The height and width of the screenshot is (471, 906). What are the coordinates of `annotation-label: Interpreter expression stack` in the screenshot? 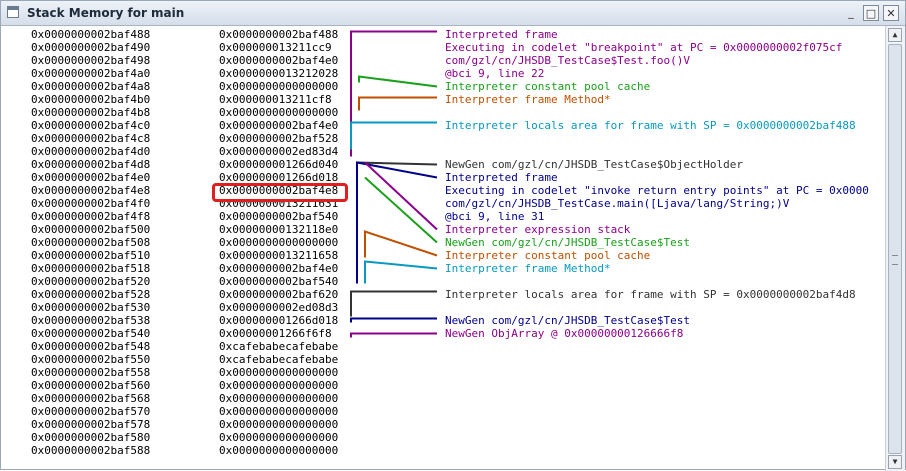 It's located at (538, 229).